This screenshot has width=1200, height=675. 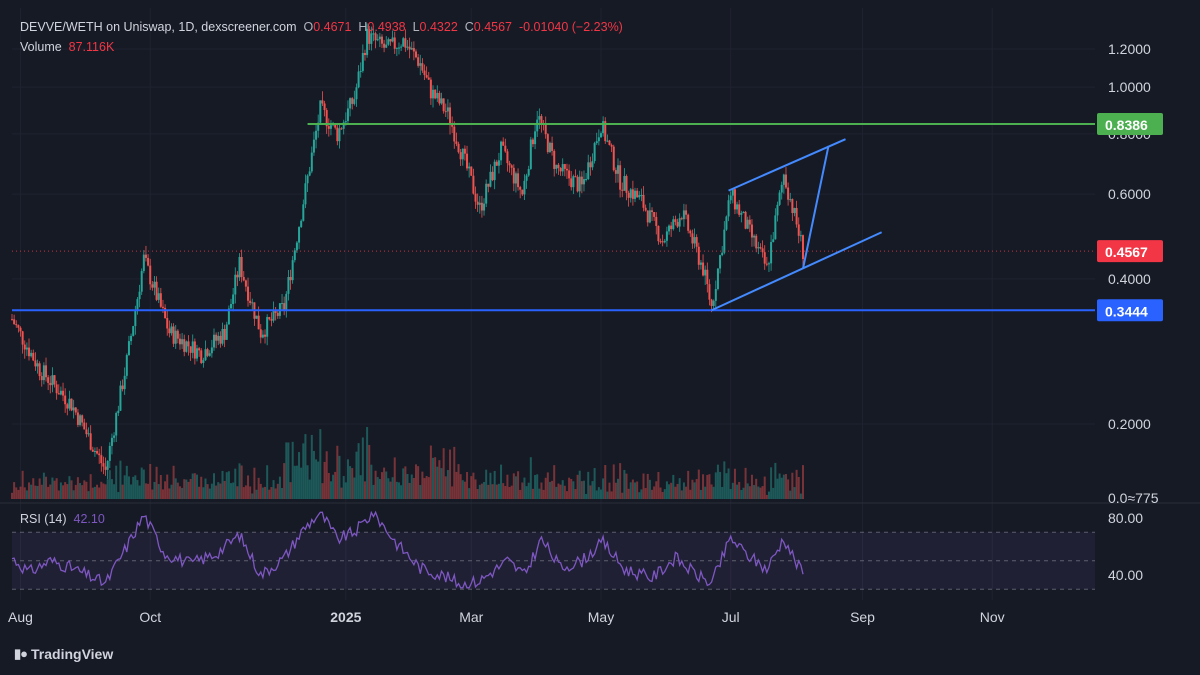 I want to click on x-tick-Oct: Oct, so click(x=150, y=617).